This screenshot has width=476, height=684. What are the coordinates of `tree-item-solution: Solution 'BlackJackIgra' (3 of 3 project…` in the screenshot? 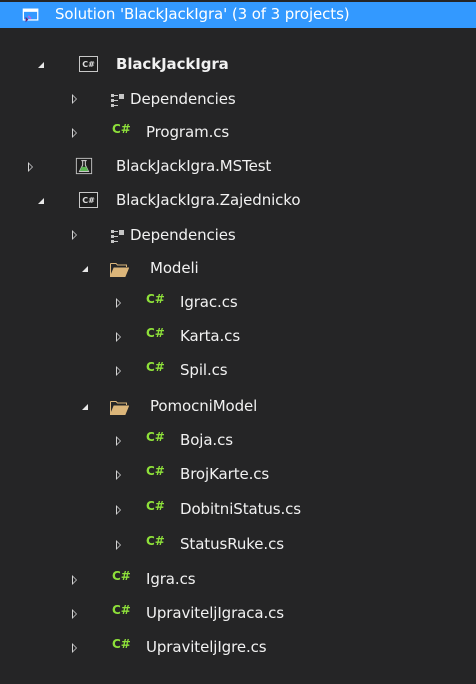 It's located at (238, 15).